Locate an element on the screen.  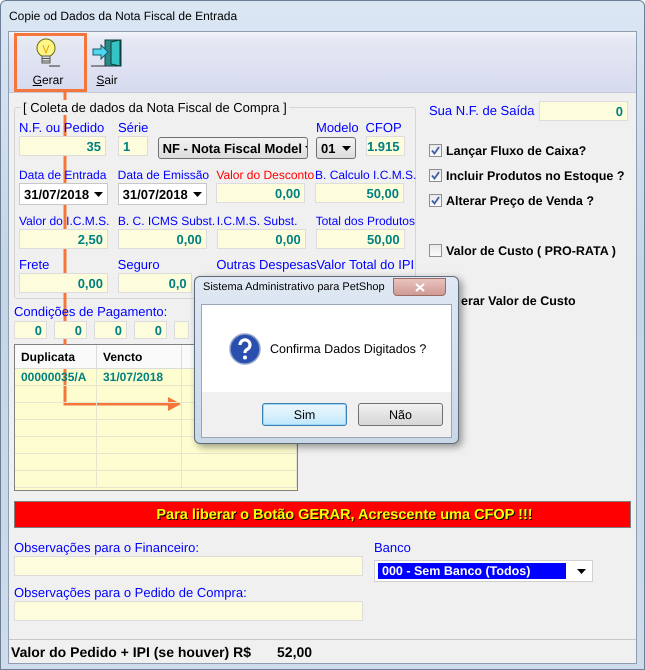
column-header: Duplicata is located at coordinates (56, 357).